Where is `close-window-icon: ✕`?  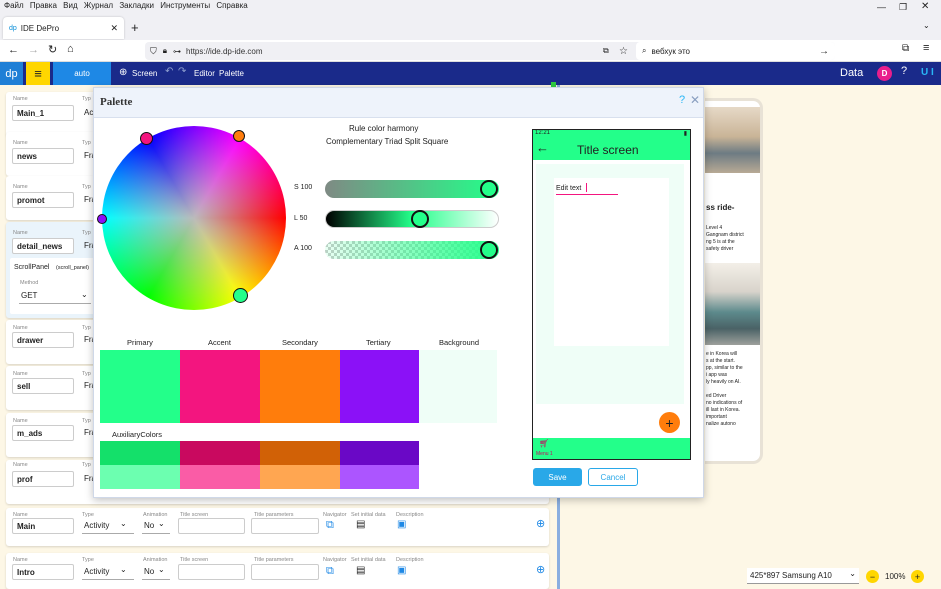 close-window-icon: ✕ is located at coordinates (925, 6).